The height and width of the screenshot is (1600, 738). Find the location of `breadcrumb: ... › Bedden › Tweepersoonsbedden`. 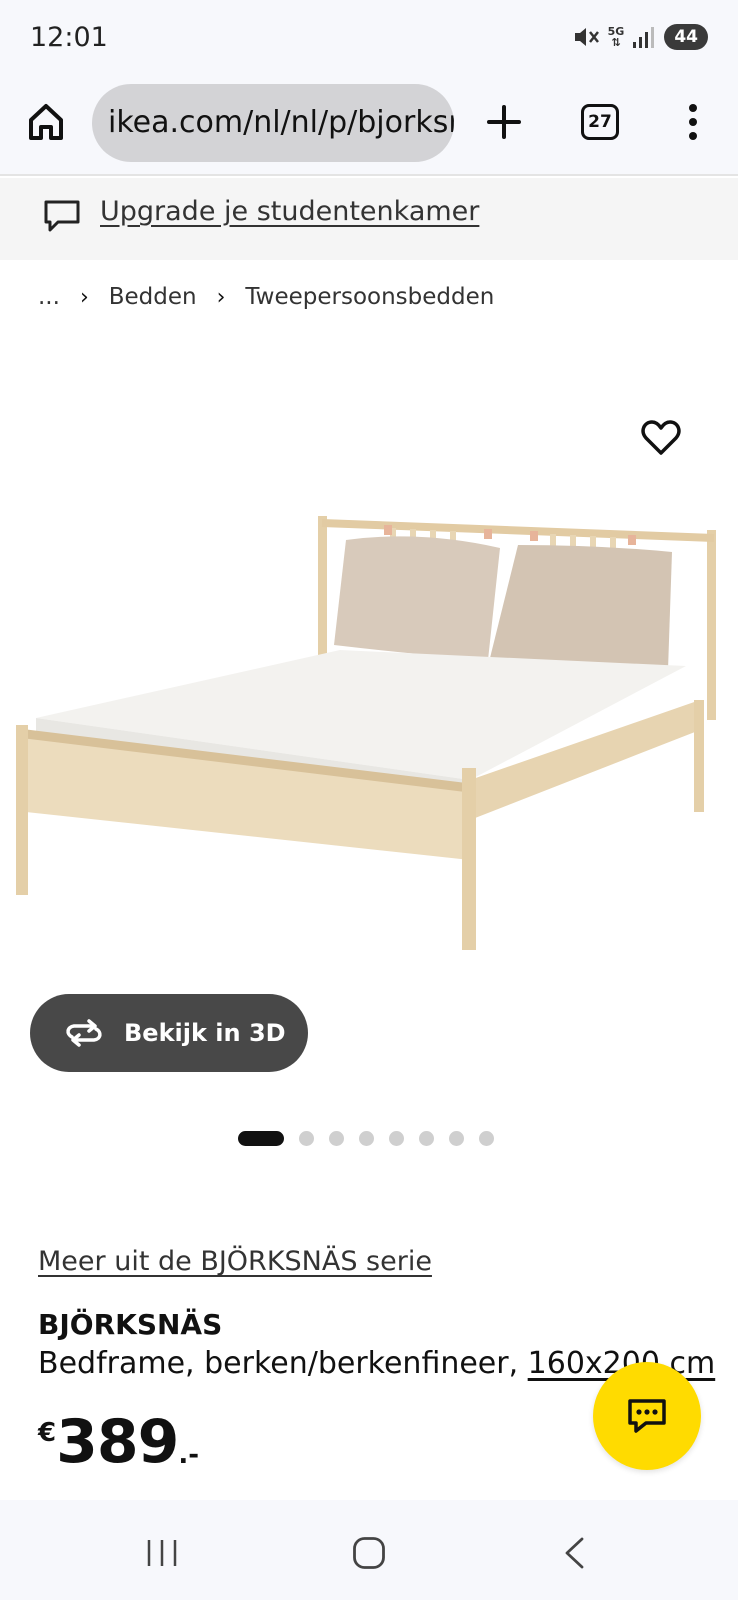

breadcrumb: ... › Bedden › Tweepersoonsbedden is located at coordinates (266, 297).